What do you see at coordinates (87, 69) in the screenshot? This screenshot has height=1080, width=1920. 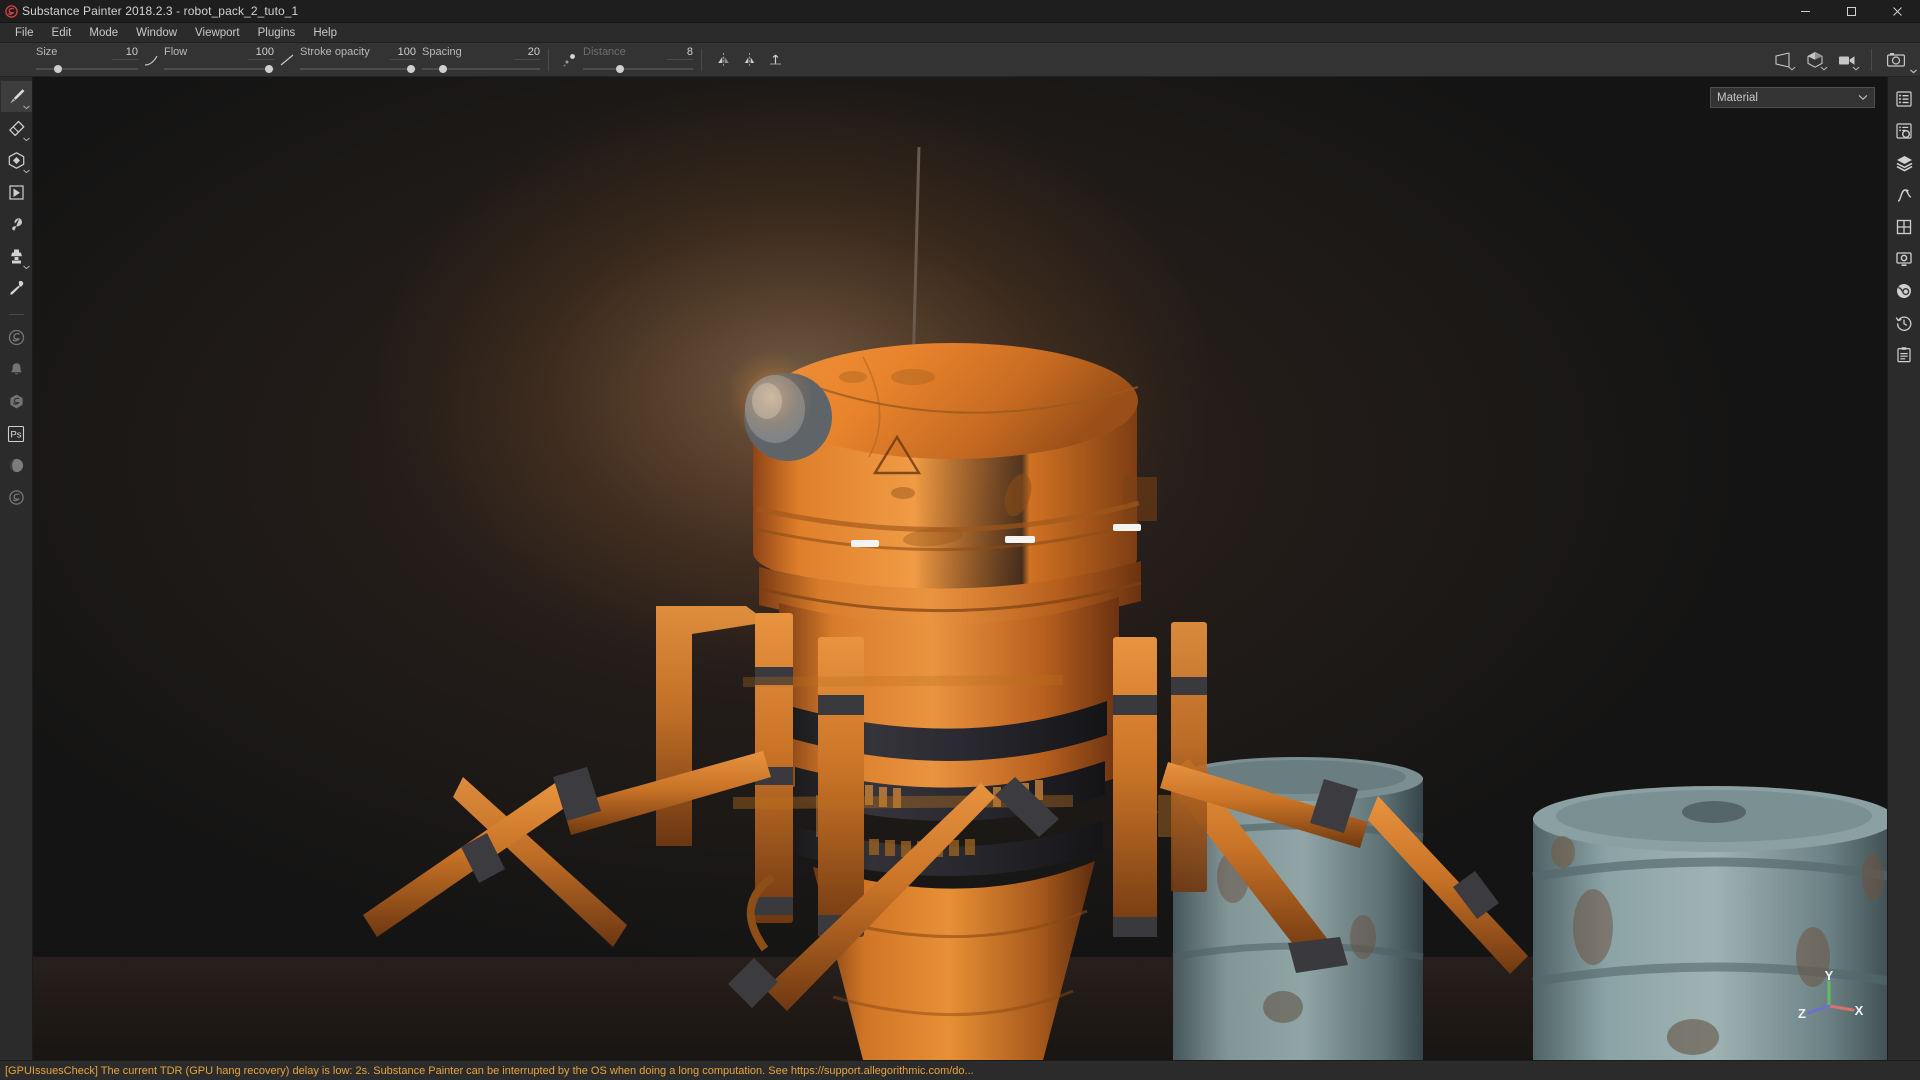 I see `size-slider` at bounding box center [87, 69].